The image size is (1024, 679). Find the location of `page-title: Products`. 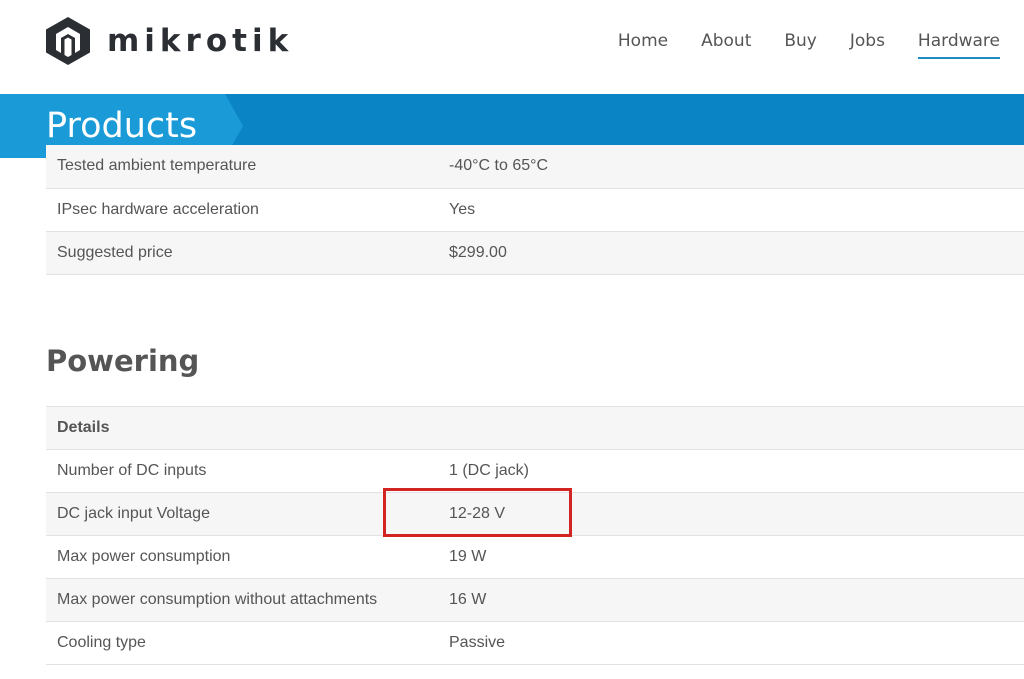

page-title: Products is located at coordinates (122, 126).